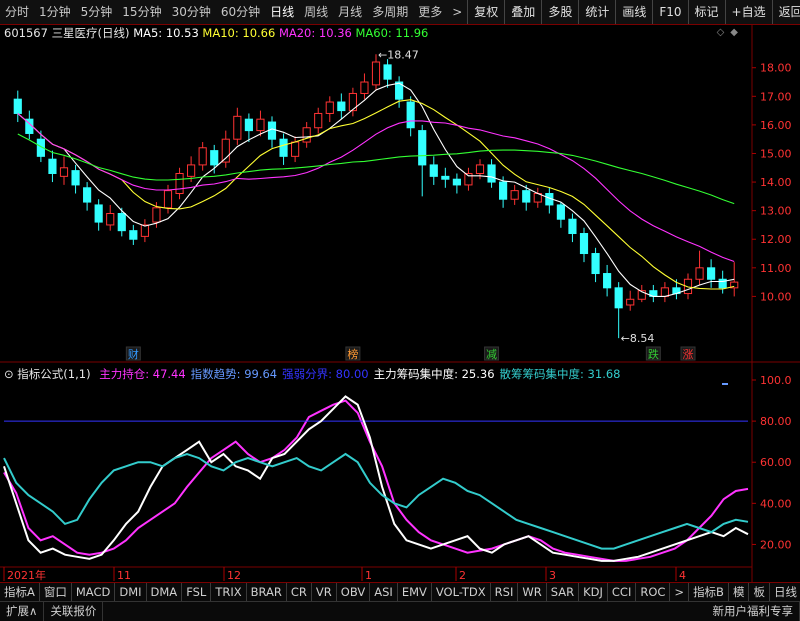  Describe the element at coordinates (196, 592) in the screenshot. I see `indicator-tab-5: FSL` at that location.